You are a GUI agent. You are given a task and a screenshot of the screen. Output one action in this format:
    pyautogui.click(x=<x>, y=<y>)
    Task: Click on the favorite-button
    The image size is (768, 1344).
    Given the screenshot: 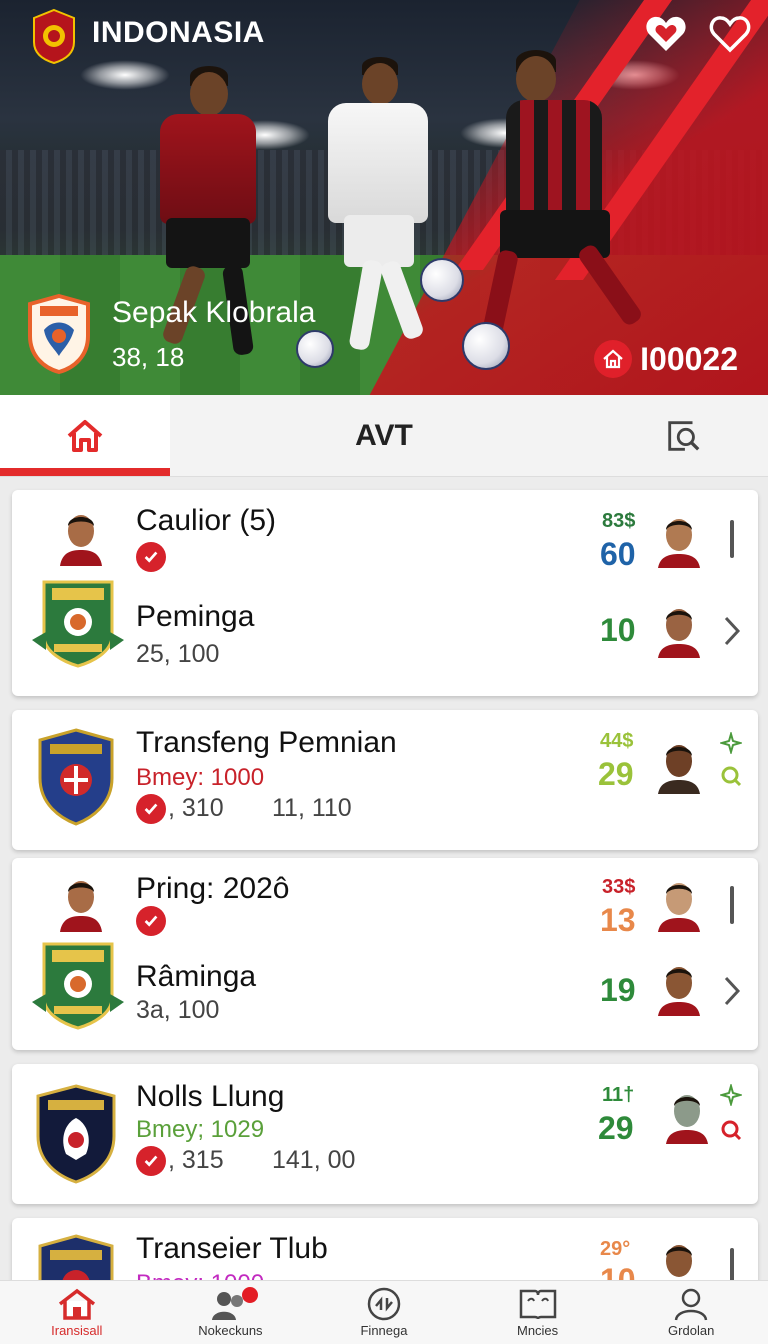 What is the action you would take?
    pyautogui.click(x=666, y=34)
    